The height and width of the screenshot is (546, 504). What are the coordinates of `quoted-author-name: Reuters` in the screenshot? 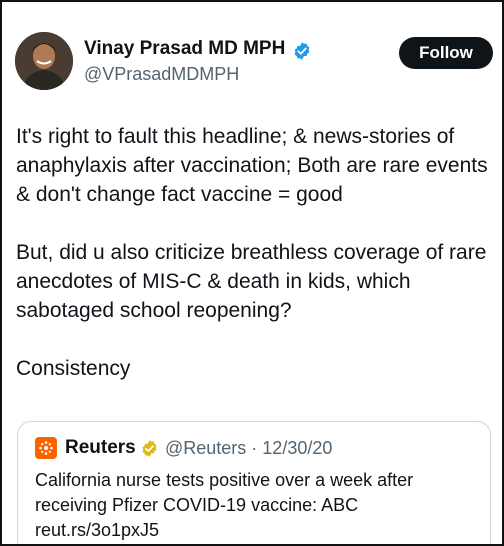 It's located at (100, 448).